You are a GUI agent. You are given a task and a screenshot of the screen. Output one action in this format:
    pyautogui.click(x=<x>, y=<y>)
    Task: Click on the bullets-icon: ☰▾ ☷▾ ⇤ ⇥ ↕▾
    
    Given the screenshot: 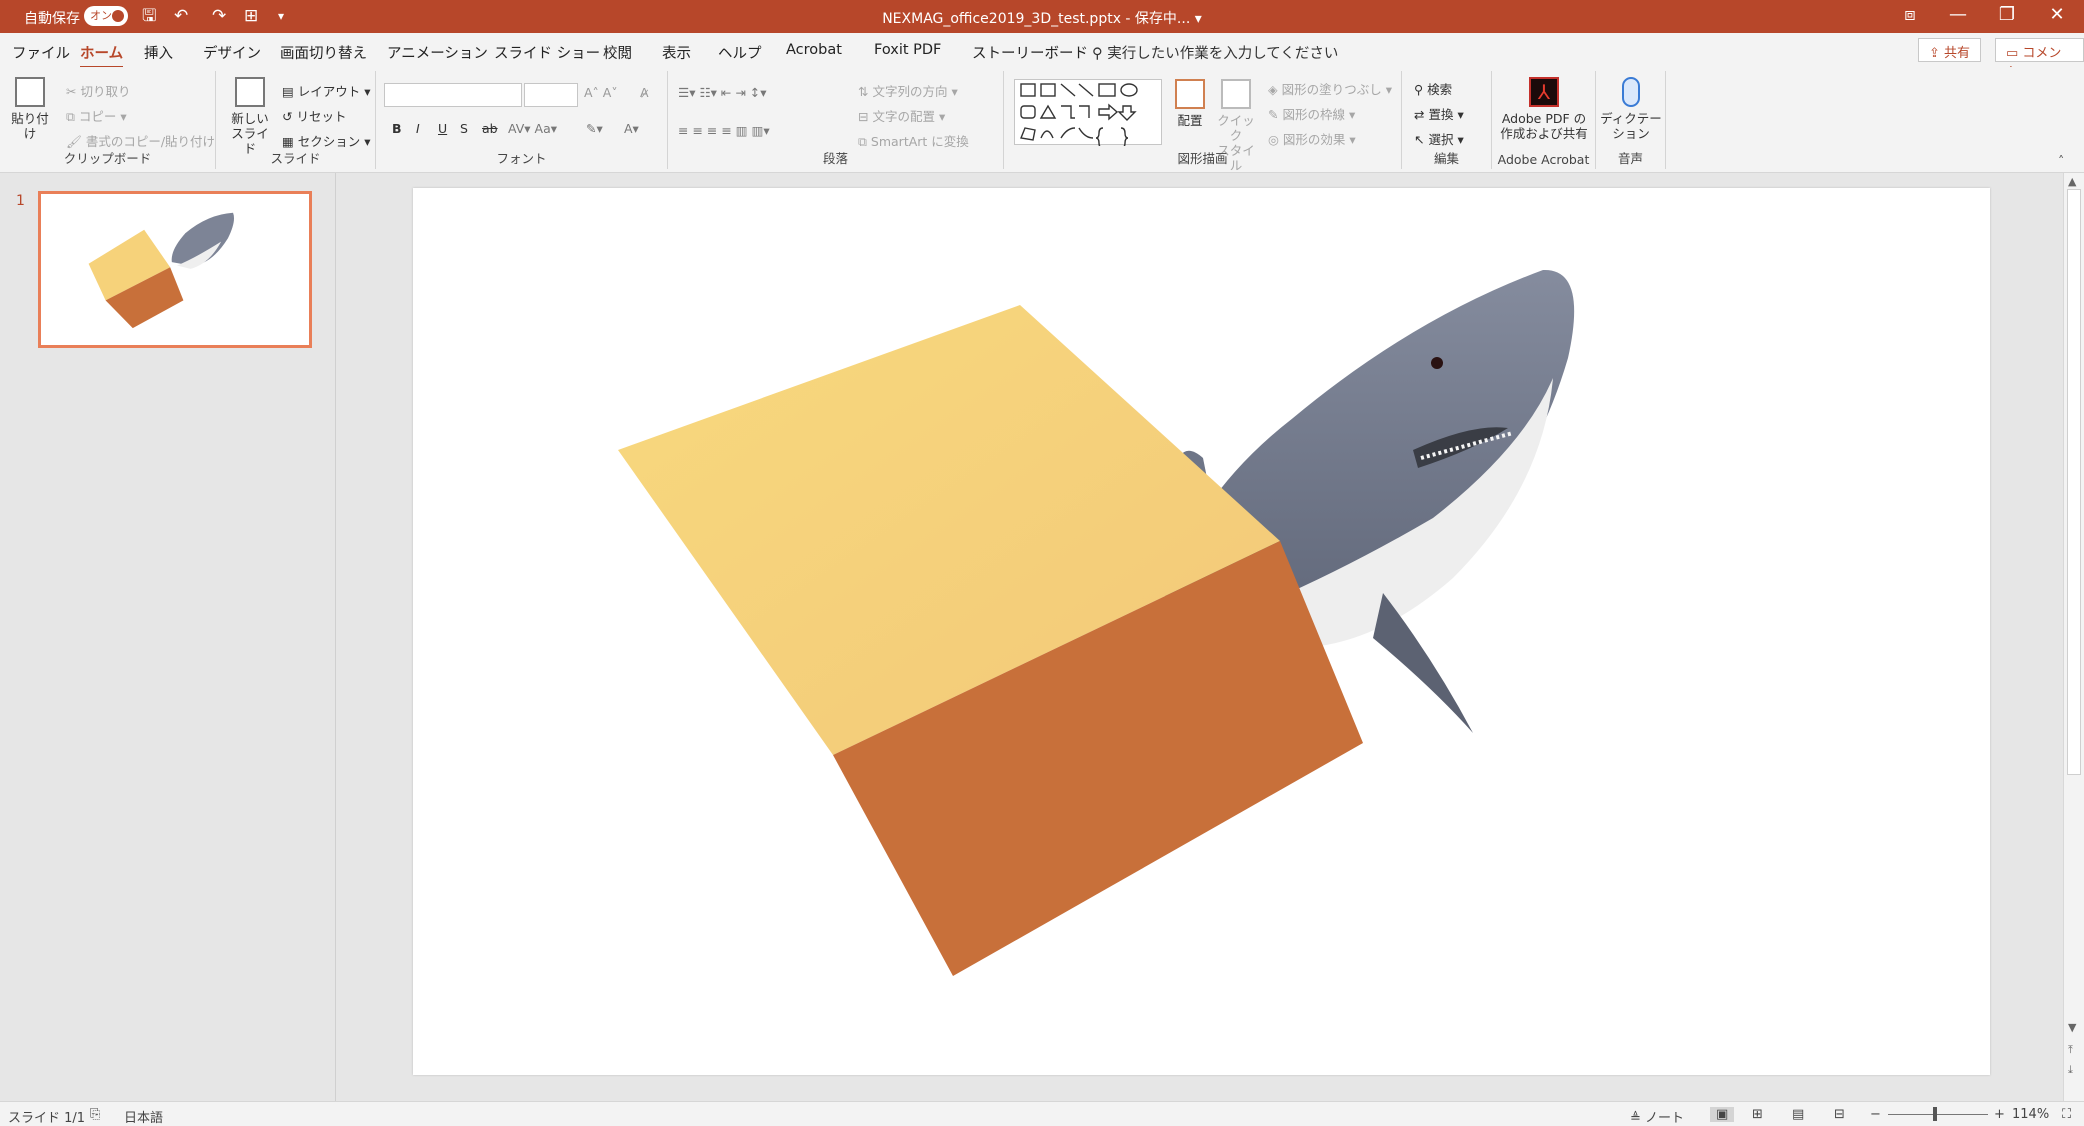 What is the action you would take?
    pyautogui.click(x=722, y=92)
    